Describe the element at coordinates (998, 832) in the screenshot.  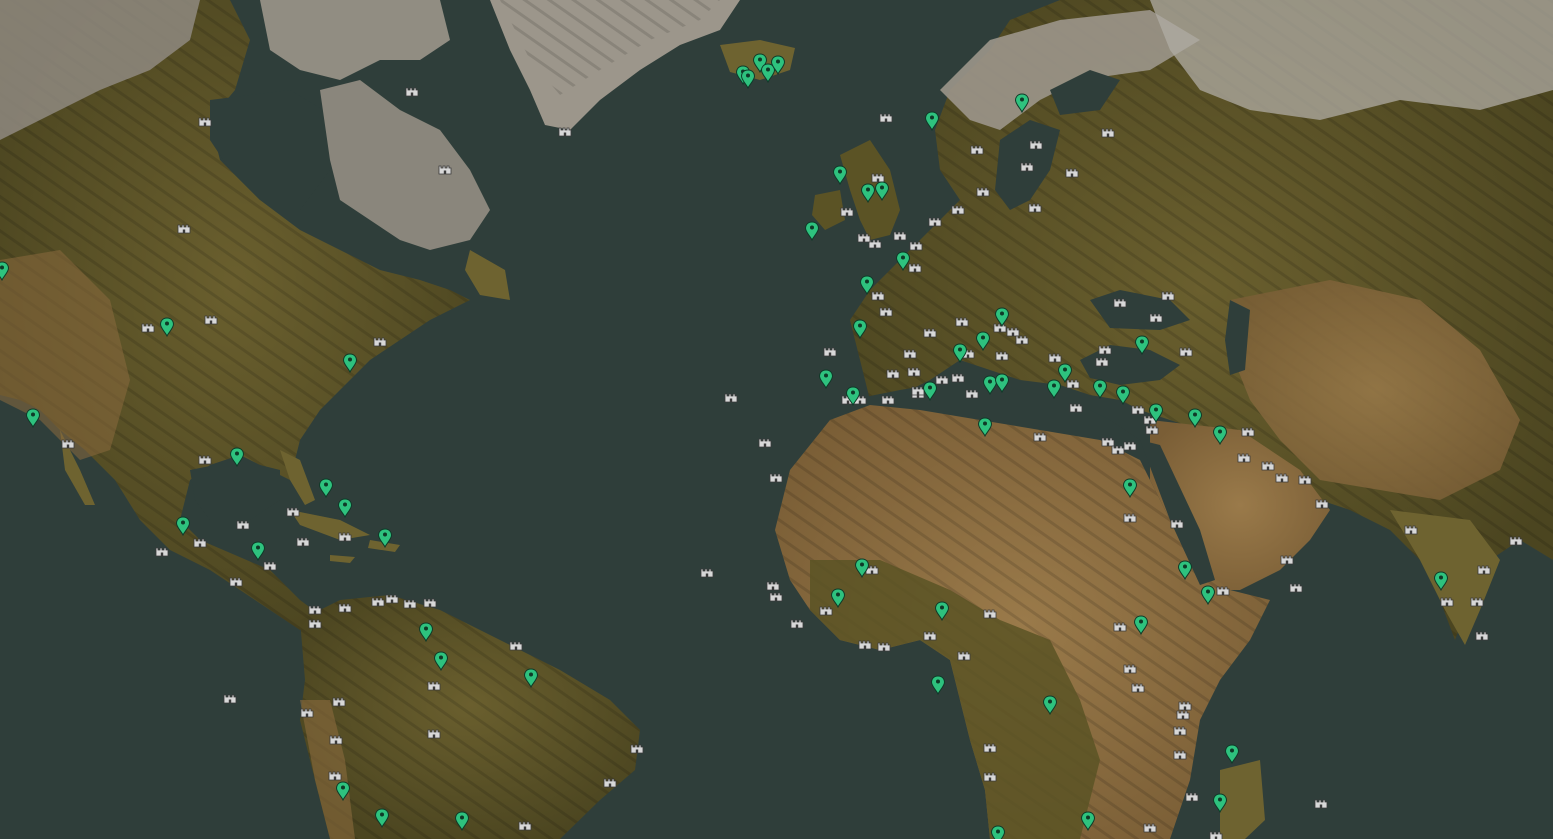
I see `map-pin-icon` at that location.